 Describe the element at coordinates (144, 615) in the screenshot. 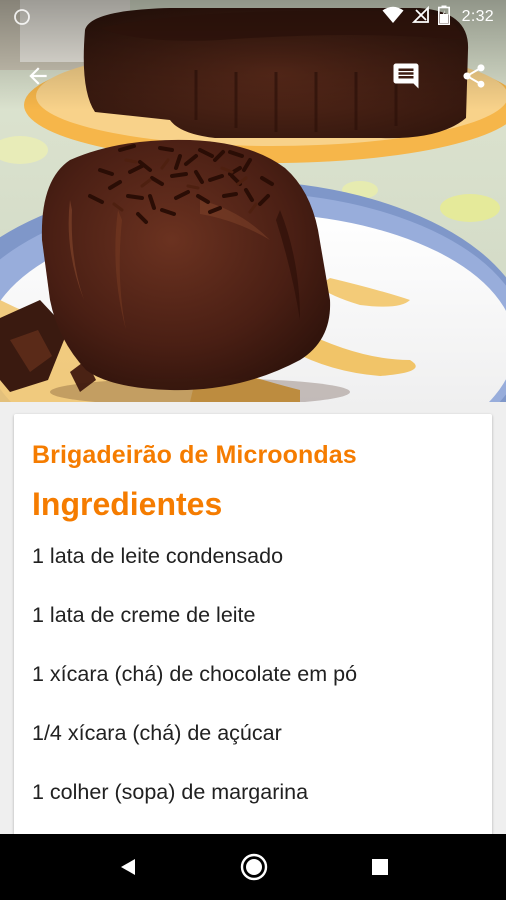

I see `ingredient-item: 1 lata de creme de leite` at that location.